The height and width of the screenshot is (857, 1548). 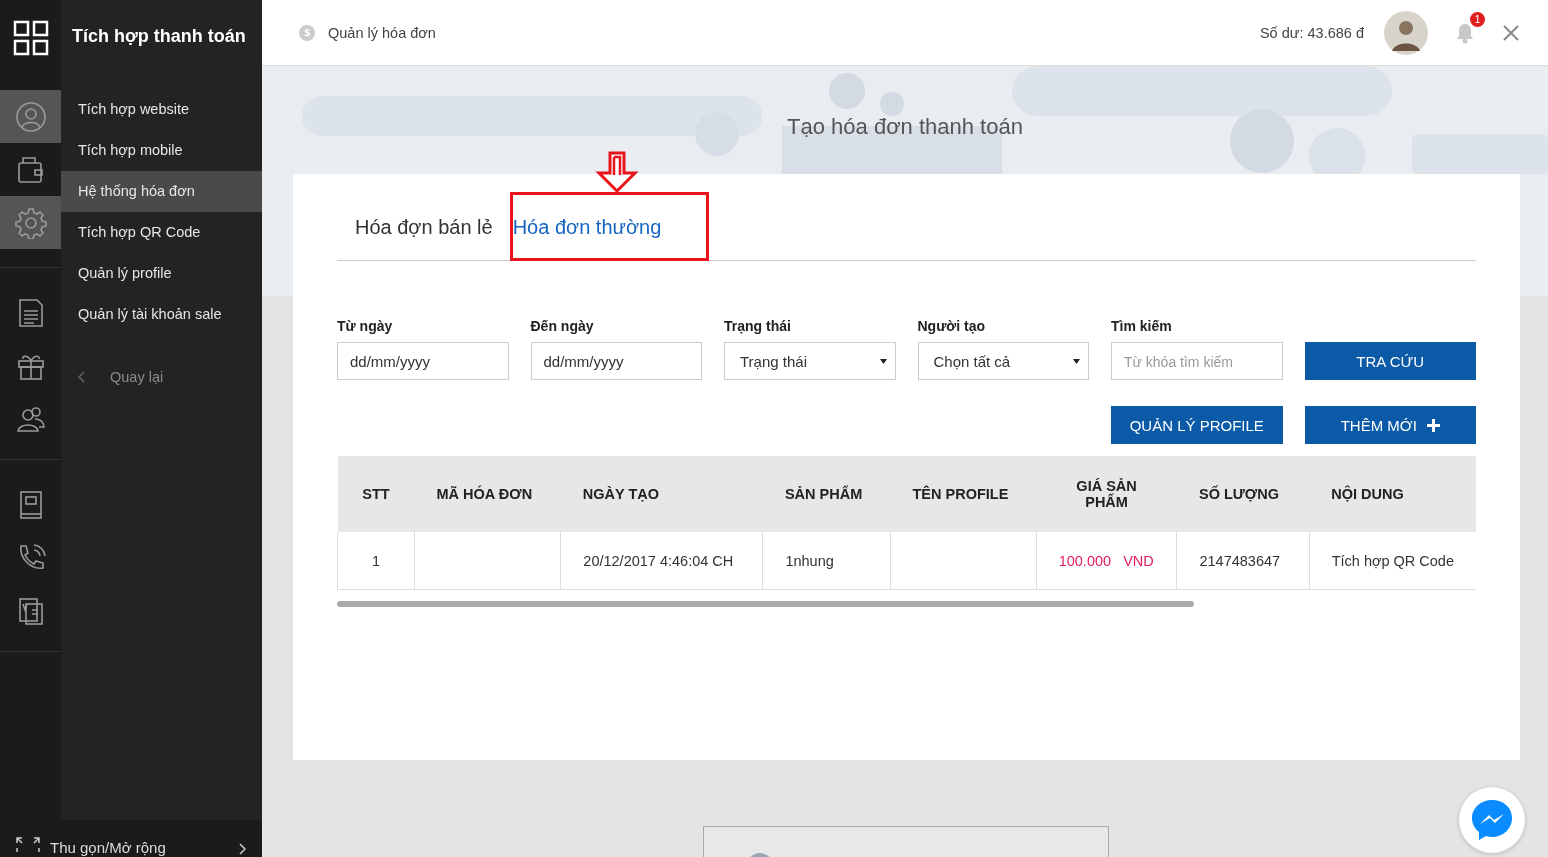 I want to click on tab: Hóa đơn thường, so click(x=587, y=227).